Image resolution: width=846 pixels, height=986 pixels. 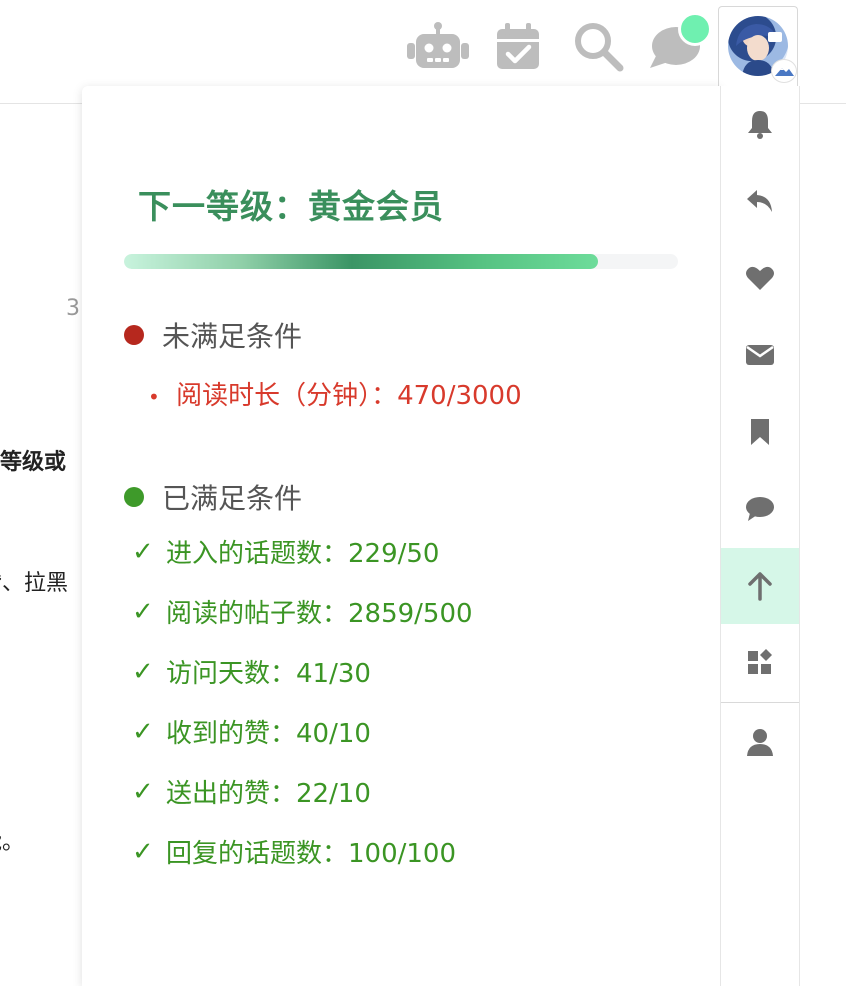 I want to click on next-level-title: 下一等级：黄金会员, so click(x=291, y=206).